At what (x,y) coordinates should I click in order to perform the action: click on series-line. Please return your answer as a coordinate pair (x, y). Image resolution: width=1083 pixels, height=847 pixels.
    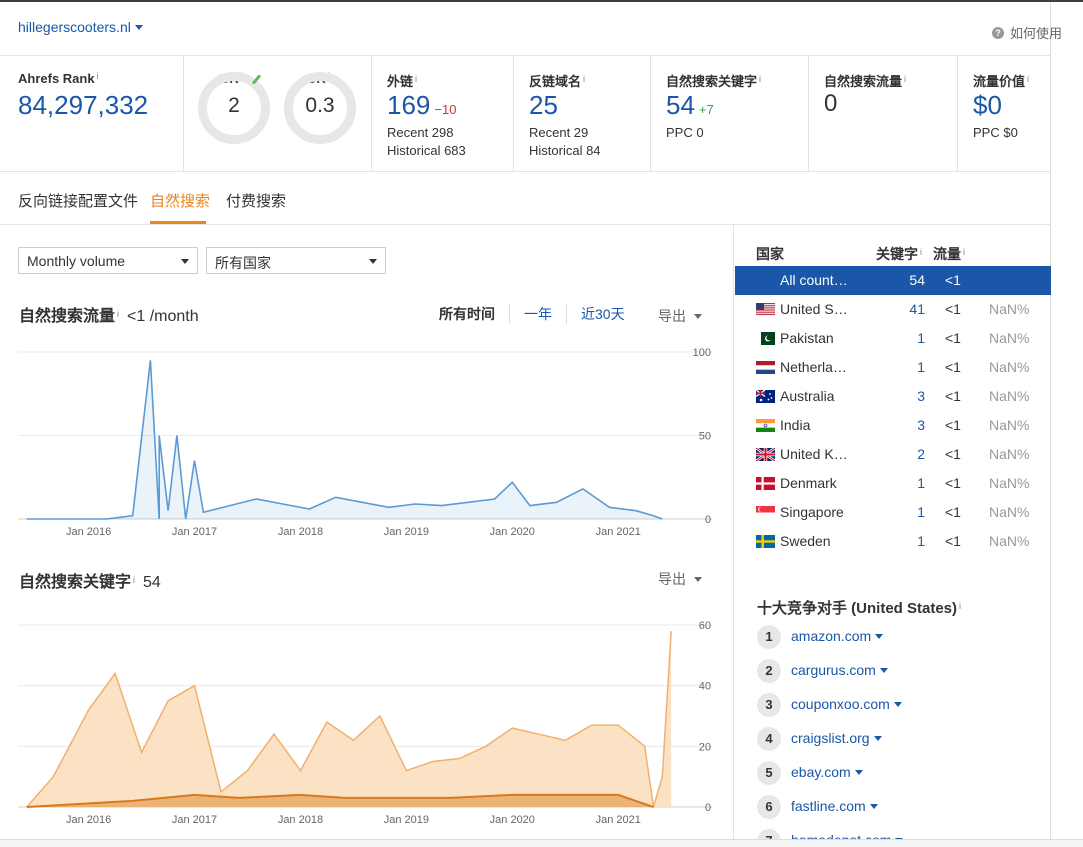
    Looking at the image, I should click on (344, 440).